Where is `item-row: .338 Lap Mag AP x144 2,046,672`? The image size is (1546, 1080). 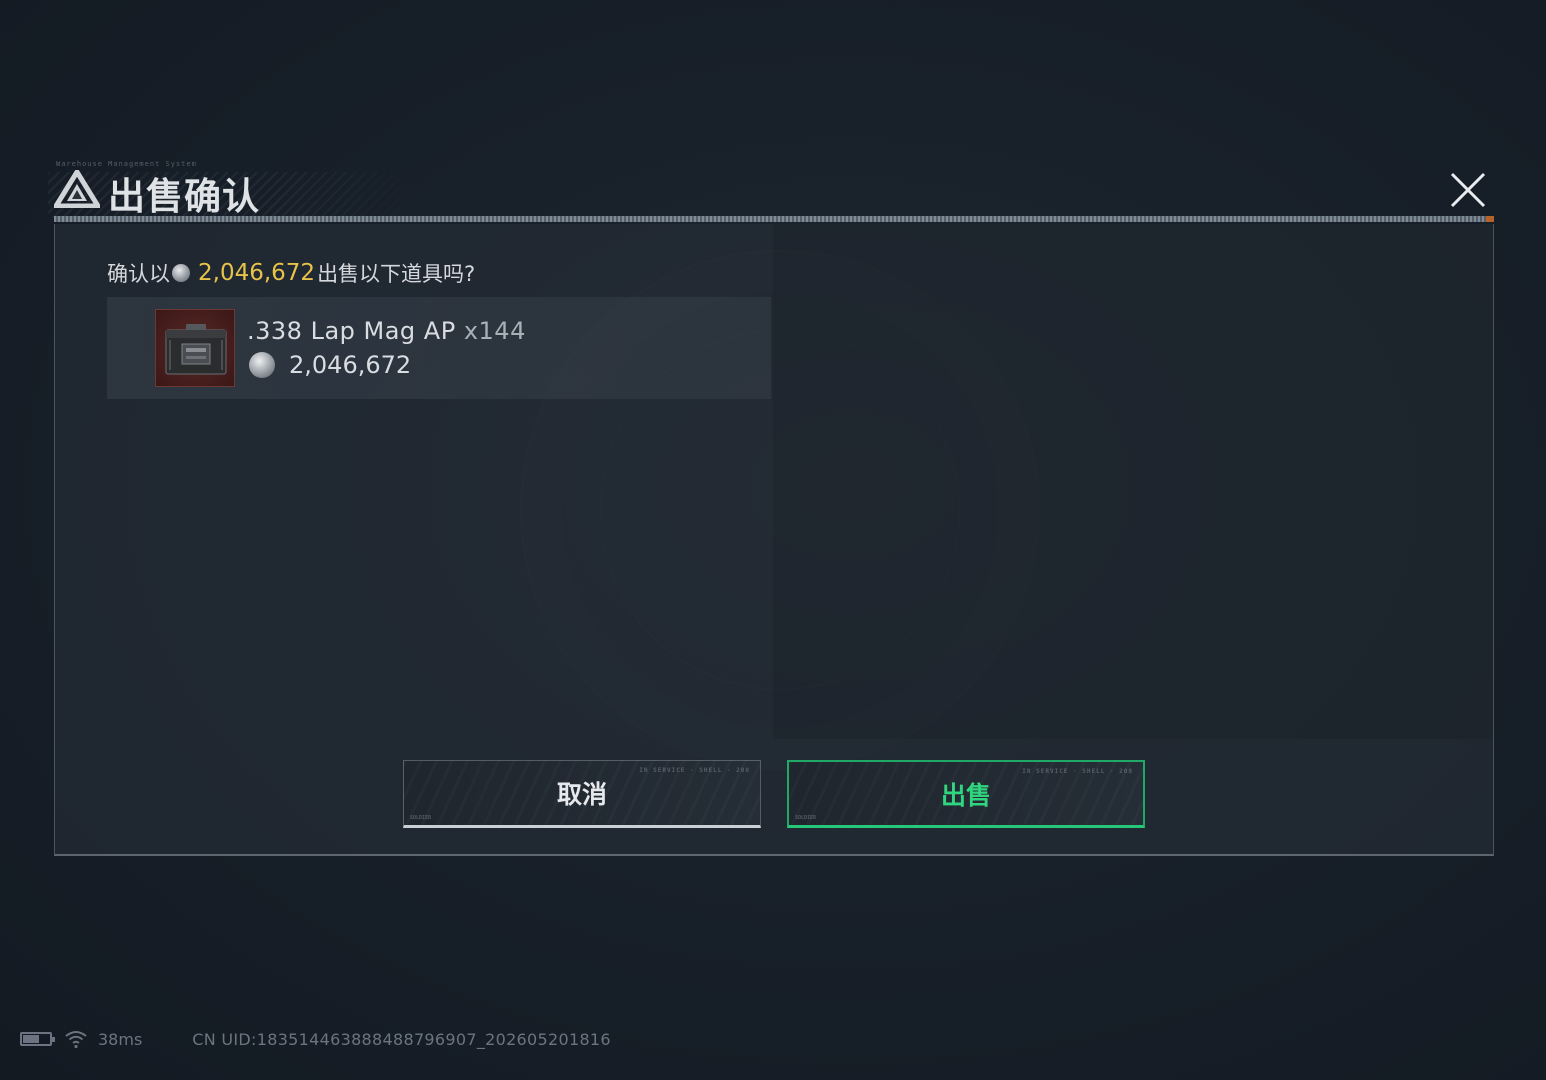
item-row: .338 Lap Mag AP x144 2,046,672 is located at coordinates (439, 348).